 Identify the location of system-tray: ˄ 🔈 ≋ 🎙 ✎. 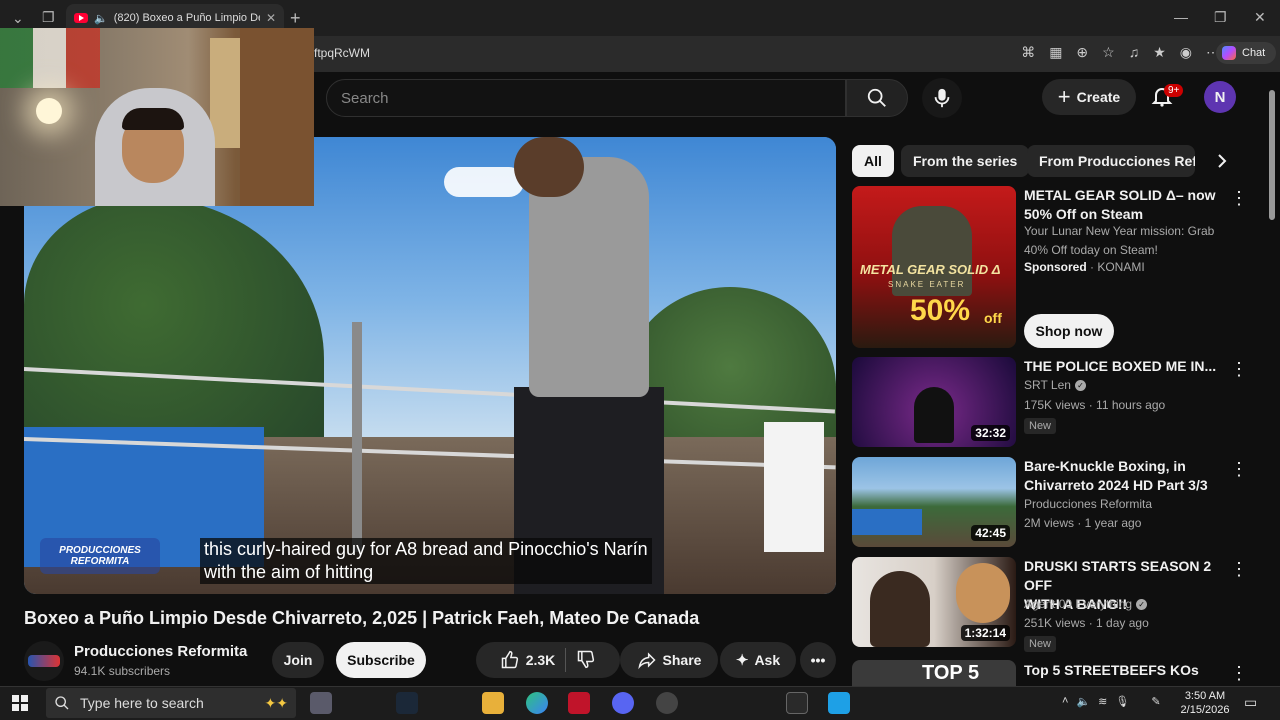
(1111, 701).